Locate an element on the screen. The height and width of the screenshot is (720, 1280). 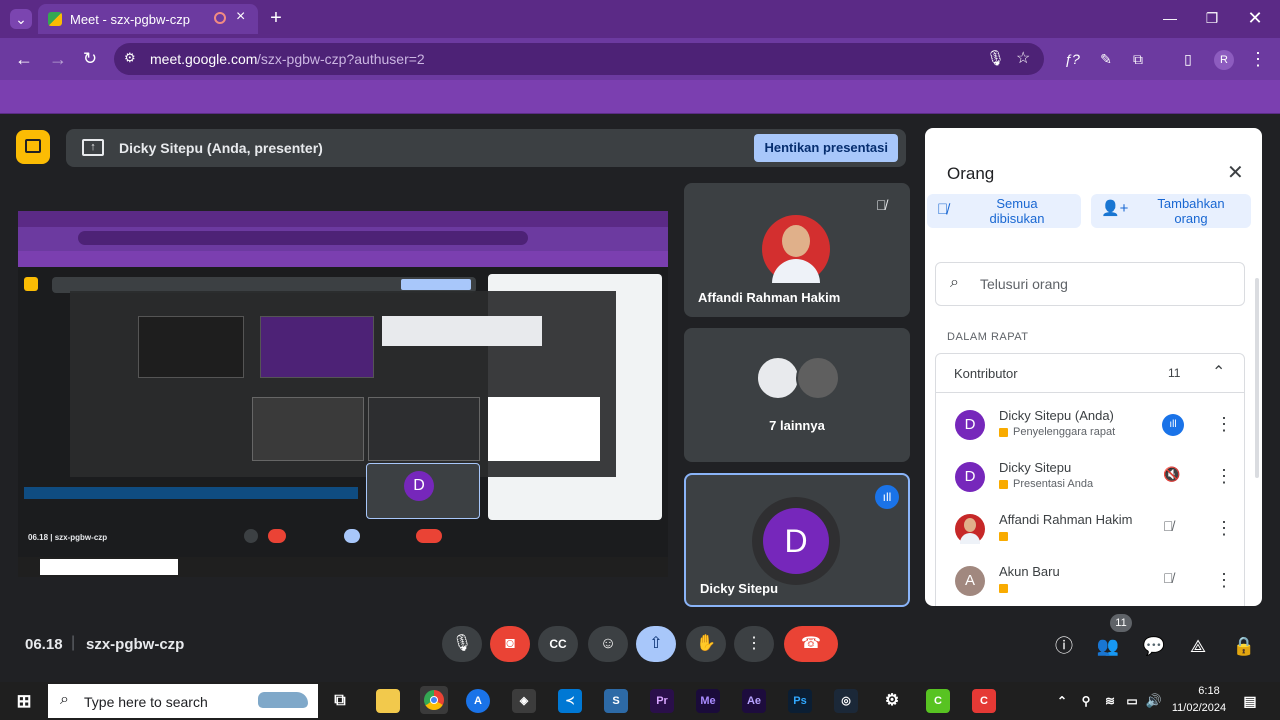
windows-start-icon: ⊞ is located at coordinates (24, 701).